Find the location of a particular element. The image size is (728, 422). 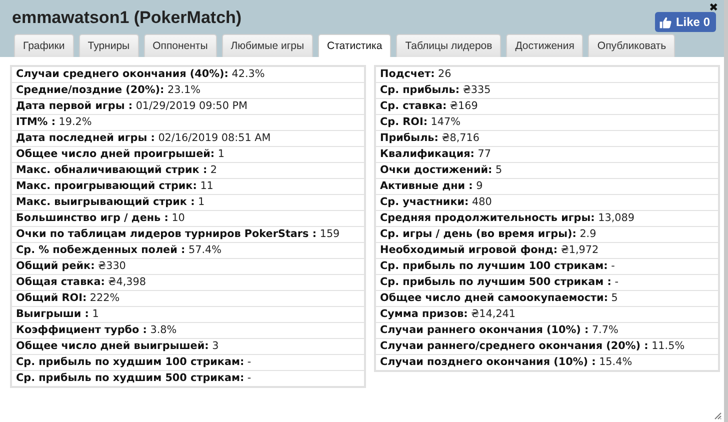

thumbs-up-icon is located at coordinates (665, 22).